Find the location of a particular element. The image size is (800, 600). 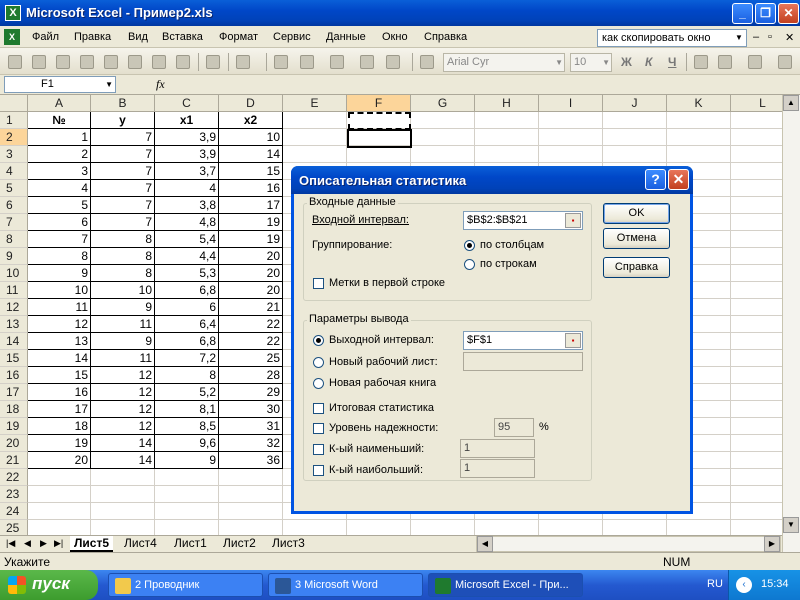

cell-a13: 12 is located at coordinates (59, 324).